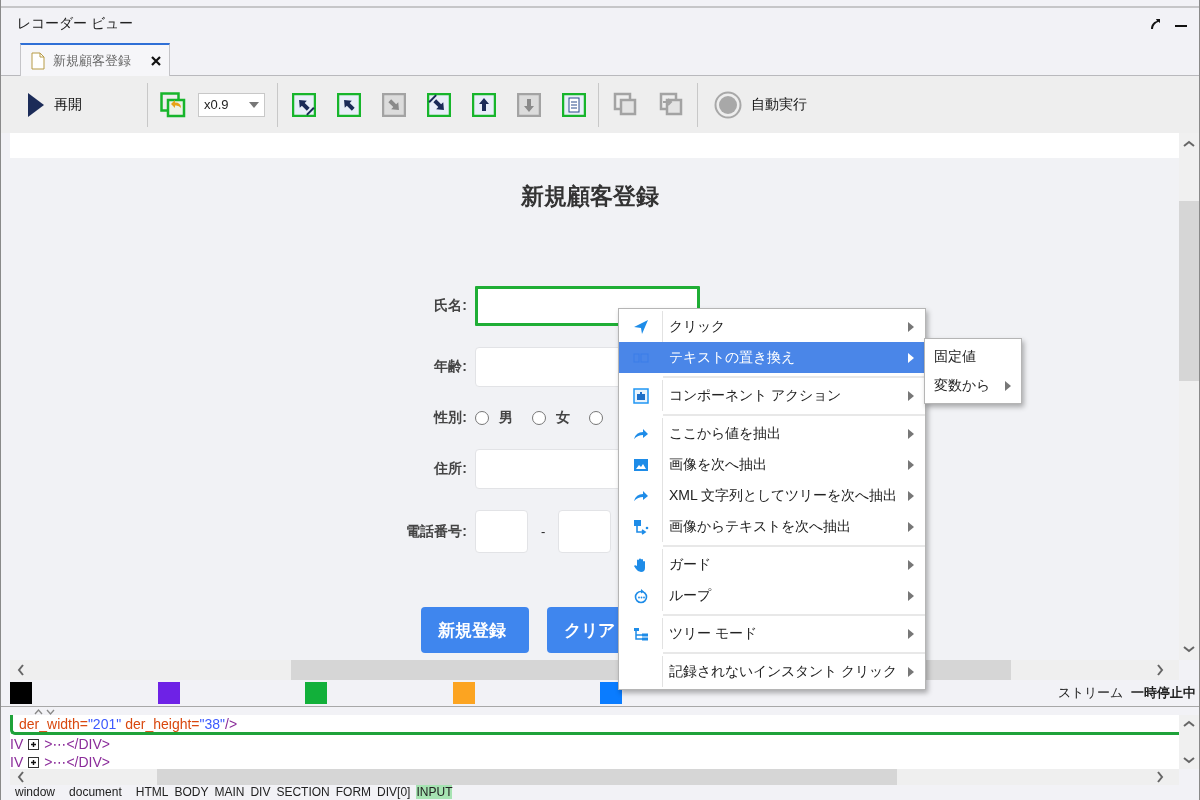 The height and width of the screenshot is (800, 1200). What do you see at coordinates (436, 531) in the screenshot?
I see `field-label: 電話番号:` at bounding box center [436, 531].